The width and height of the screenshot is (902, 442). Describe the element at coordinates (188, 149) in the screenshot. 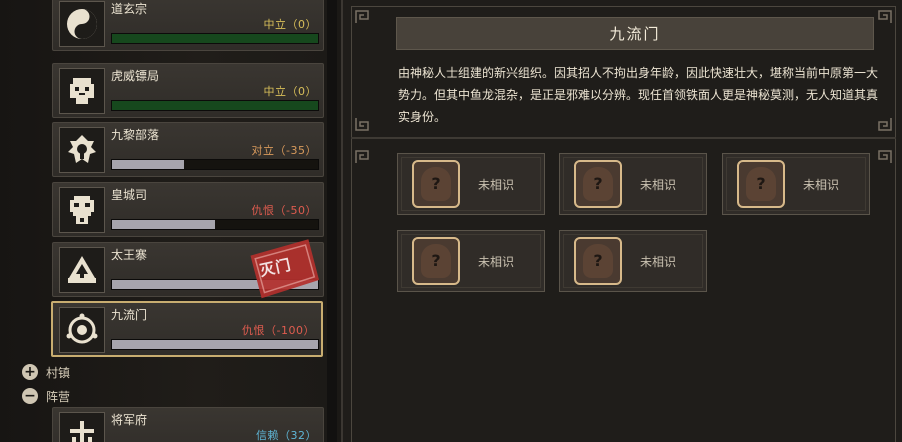

I see `faction-item-jiulibuluo: 九黎部落 对立（-35）` at that location.